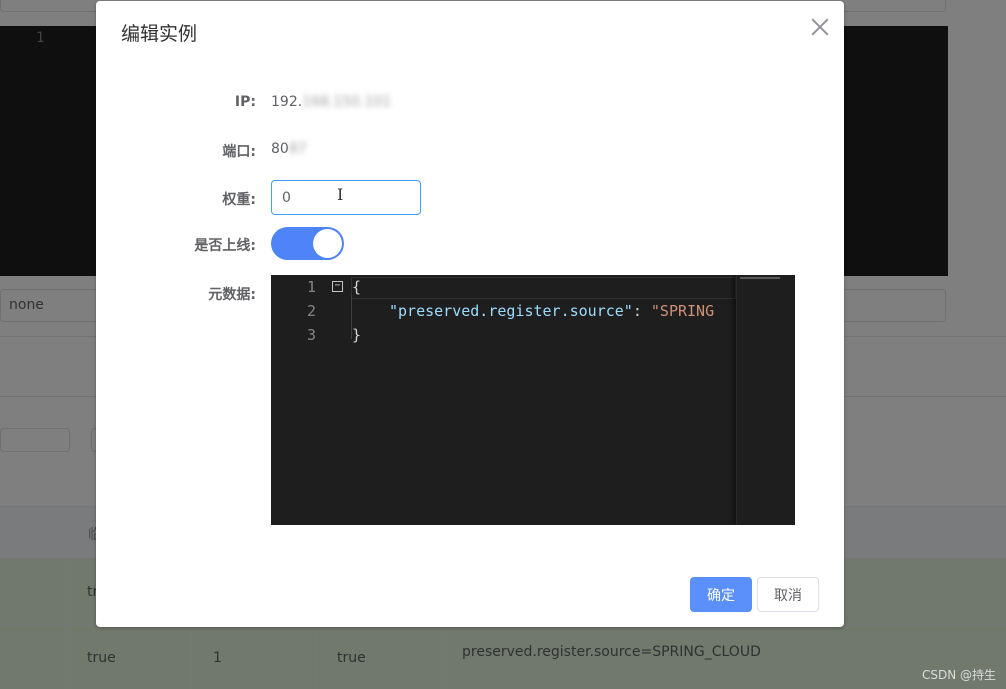 This screenshot has width=1006, height=689. I want to click on ip-value: 192.168.150.101, so click(331, 102).